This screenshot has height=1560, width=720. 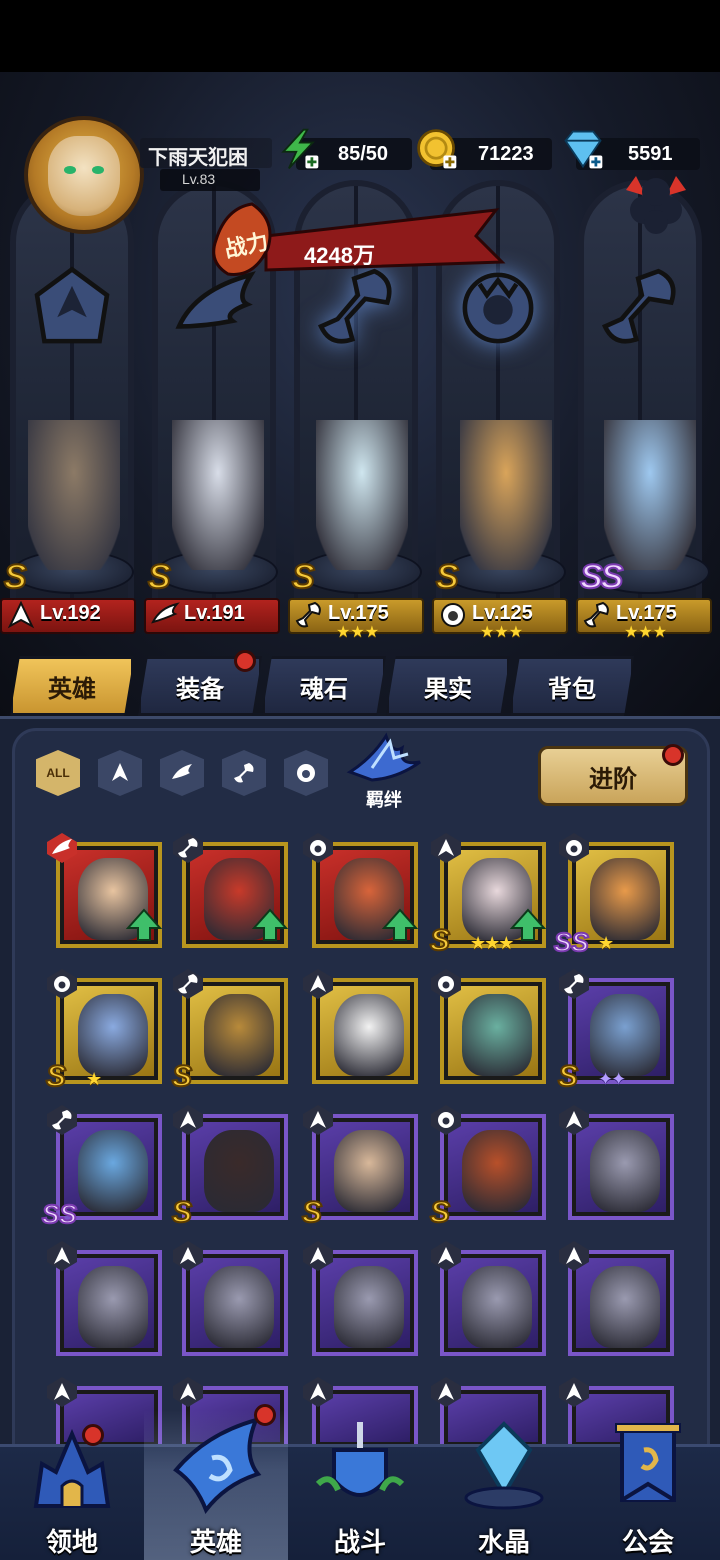 I want to click on hero-level: Lv.191, so click(x=214, y=613).